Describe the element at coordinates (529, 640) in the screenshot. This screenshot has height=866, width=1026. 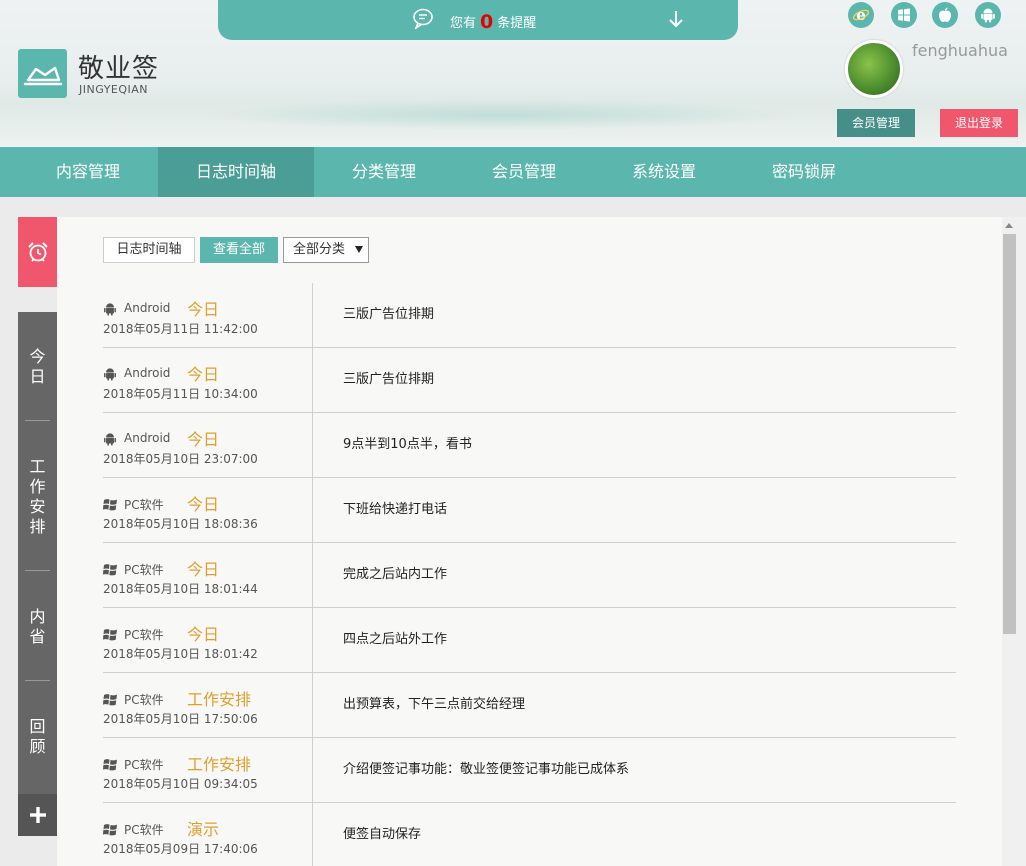
I see `timeline-row: PC软件 今日 2018年05月10日 18:01:42 四点之后站外工作` at that location.